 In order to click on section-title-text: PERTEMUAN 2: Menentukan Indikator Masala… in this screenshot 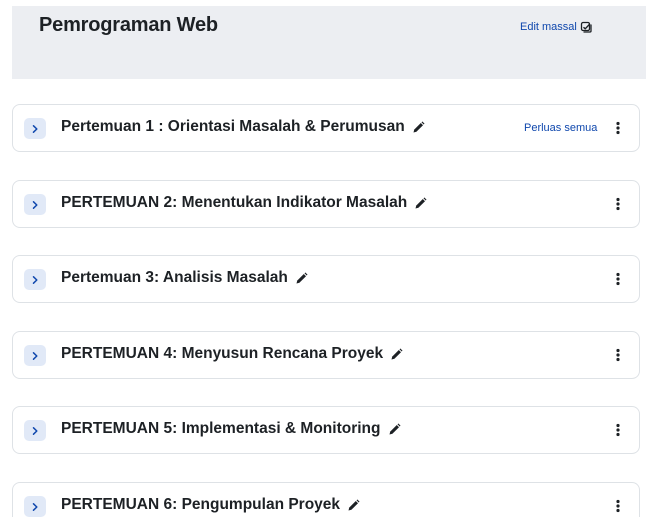, I will do `click(234, 203)`.